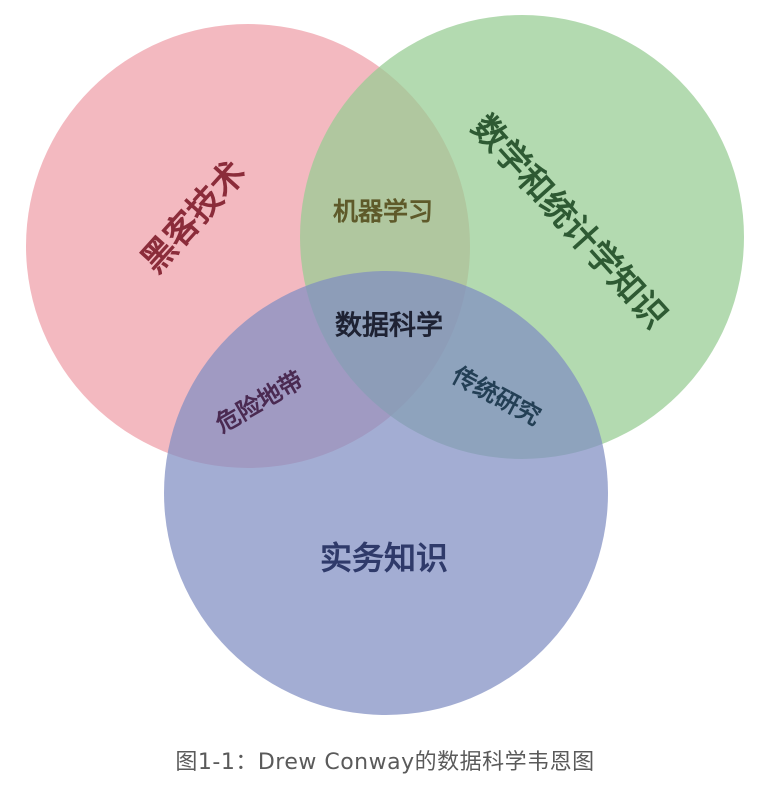 The height and width of the screenshot is (798, 770). I want to click on data-science-label: 数据科学, so click(389, 326).